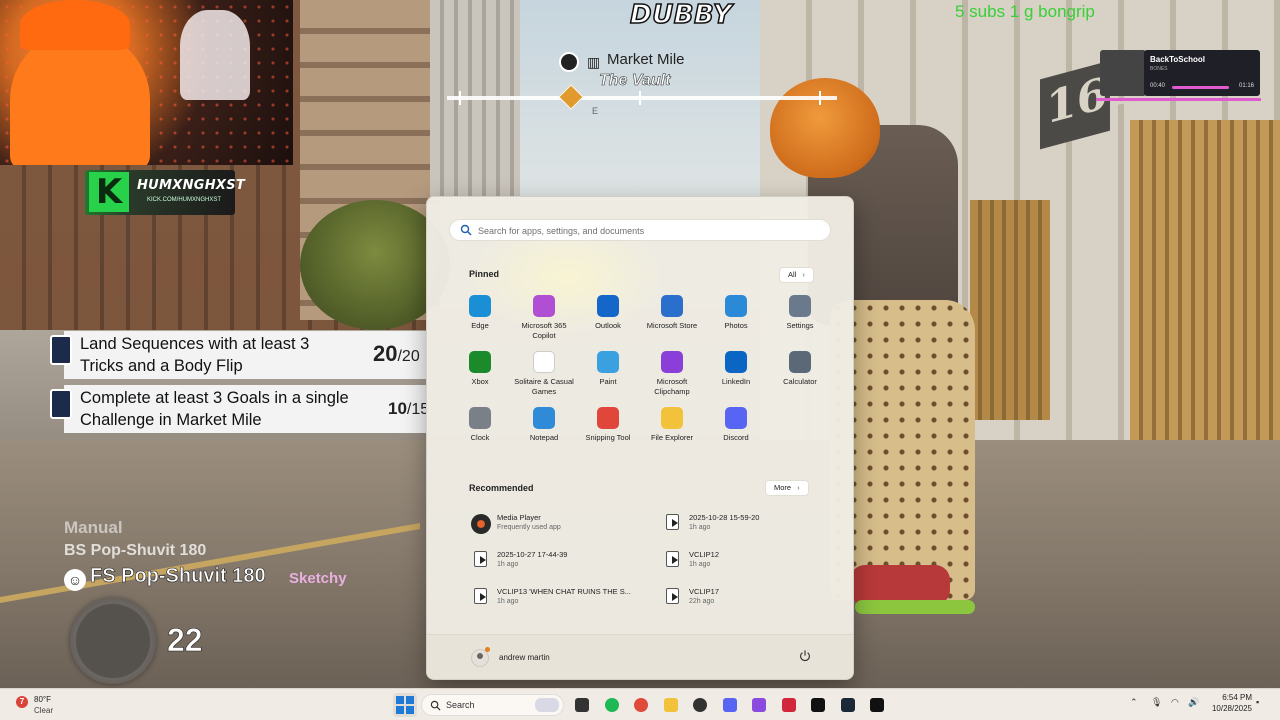 This screenshot has width=1280, height=720. Describe the element at coordinates (648, 230) in the screenshot. I see `start-search-input` at that location.